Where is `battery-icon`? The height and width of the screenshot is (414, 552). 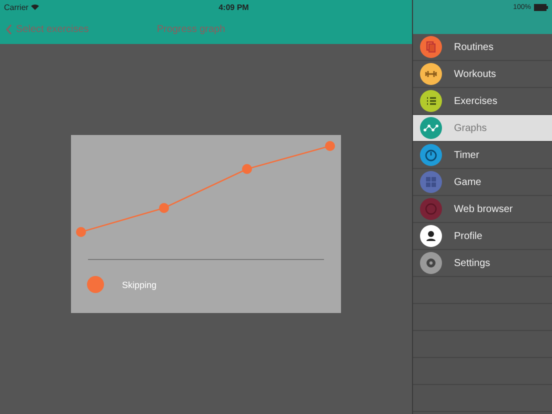 battery-icon is located at coordinates (541, 7).